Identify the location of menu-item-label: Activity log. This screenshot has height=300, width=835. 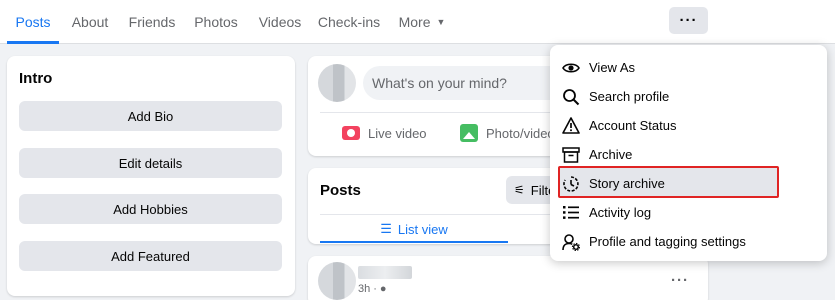
(620, 212).